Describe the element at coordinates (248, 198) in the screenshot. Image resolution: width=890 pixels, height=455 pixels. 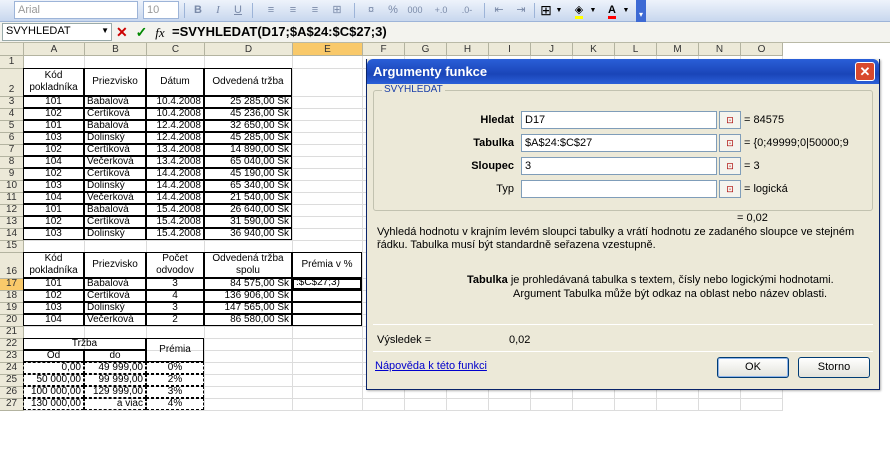
I see `table1-cell: 21 540,00 Sk` at that location.